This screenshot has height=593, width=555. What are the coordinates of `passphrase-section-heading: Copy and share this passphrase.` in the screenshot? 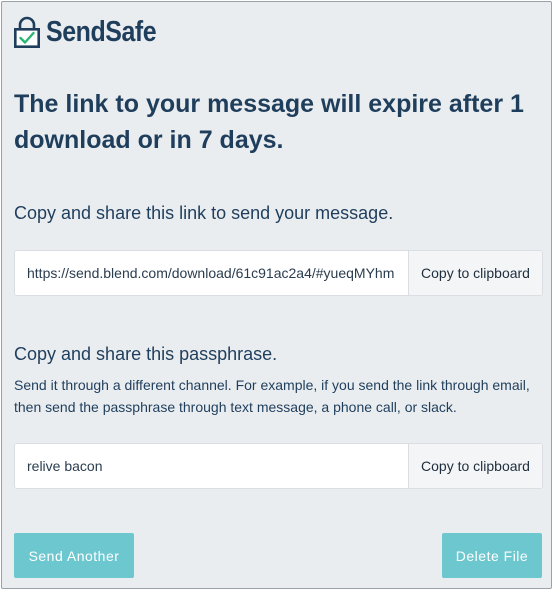 It's located at (146, 354).